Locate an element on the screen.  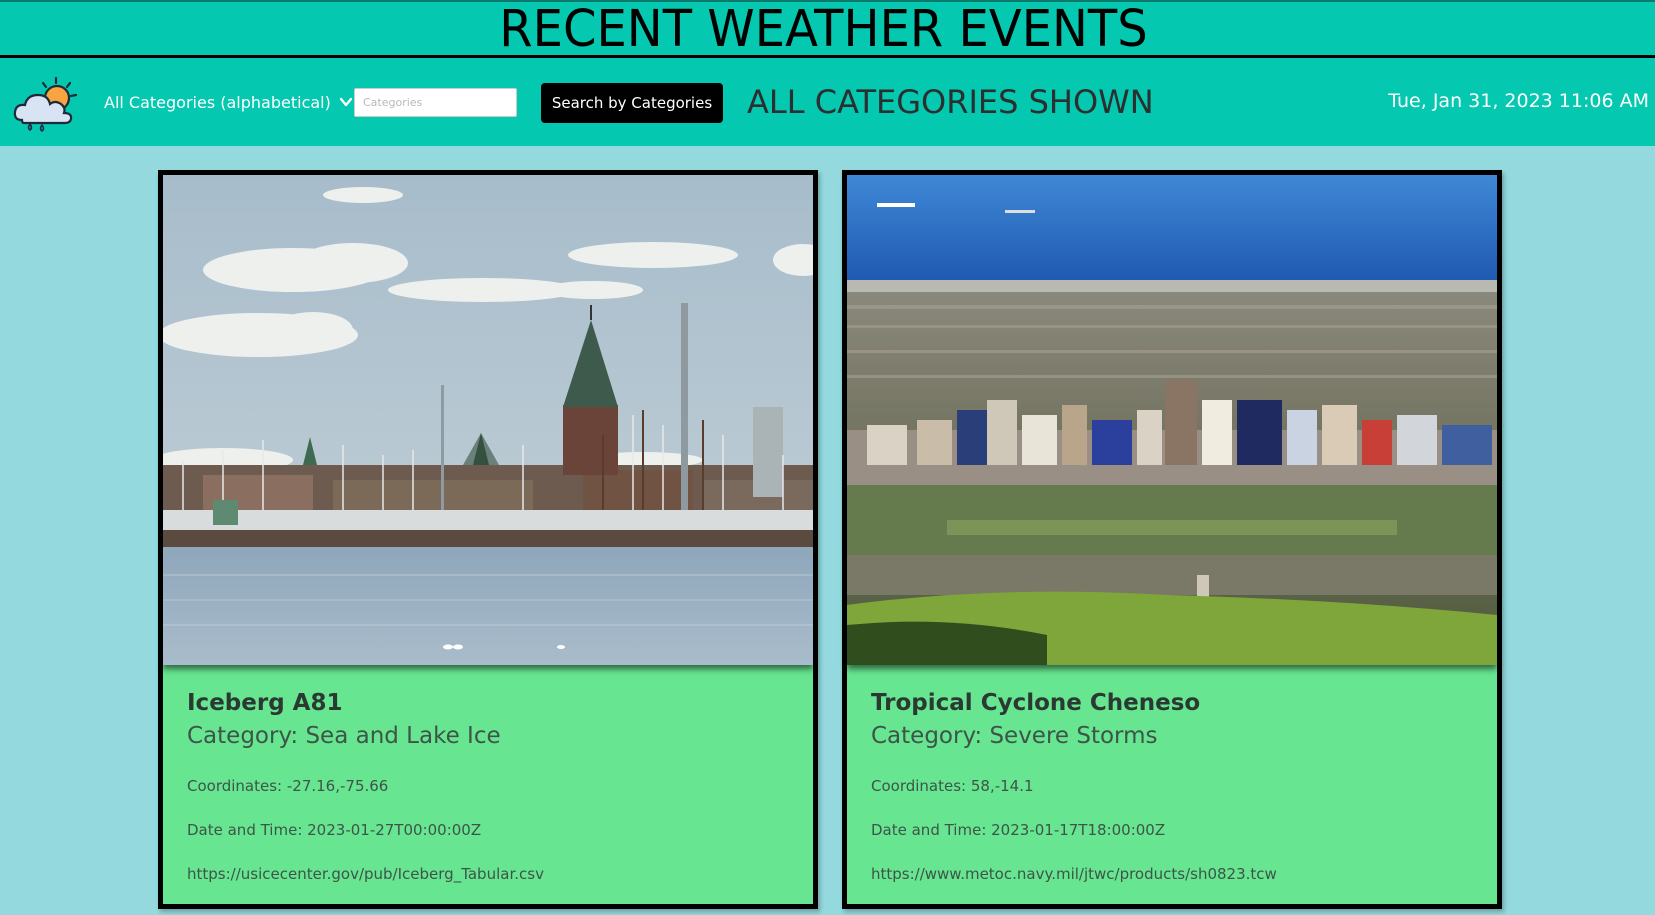
event-category: Category: Severe Storms is located at coordinates (1014, 736).